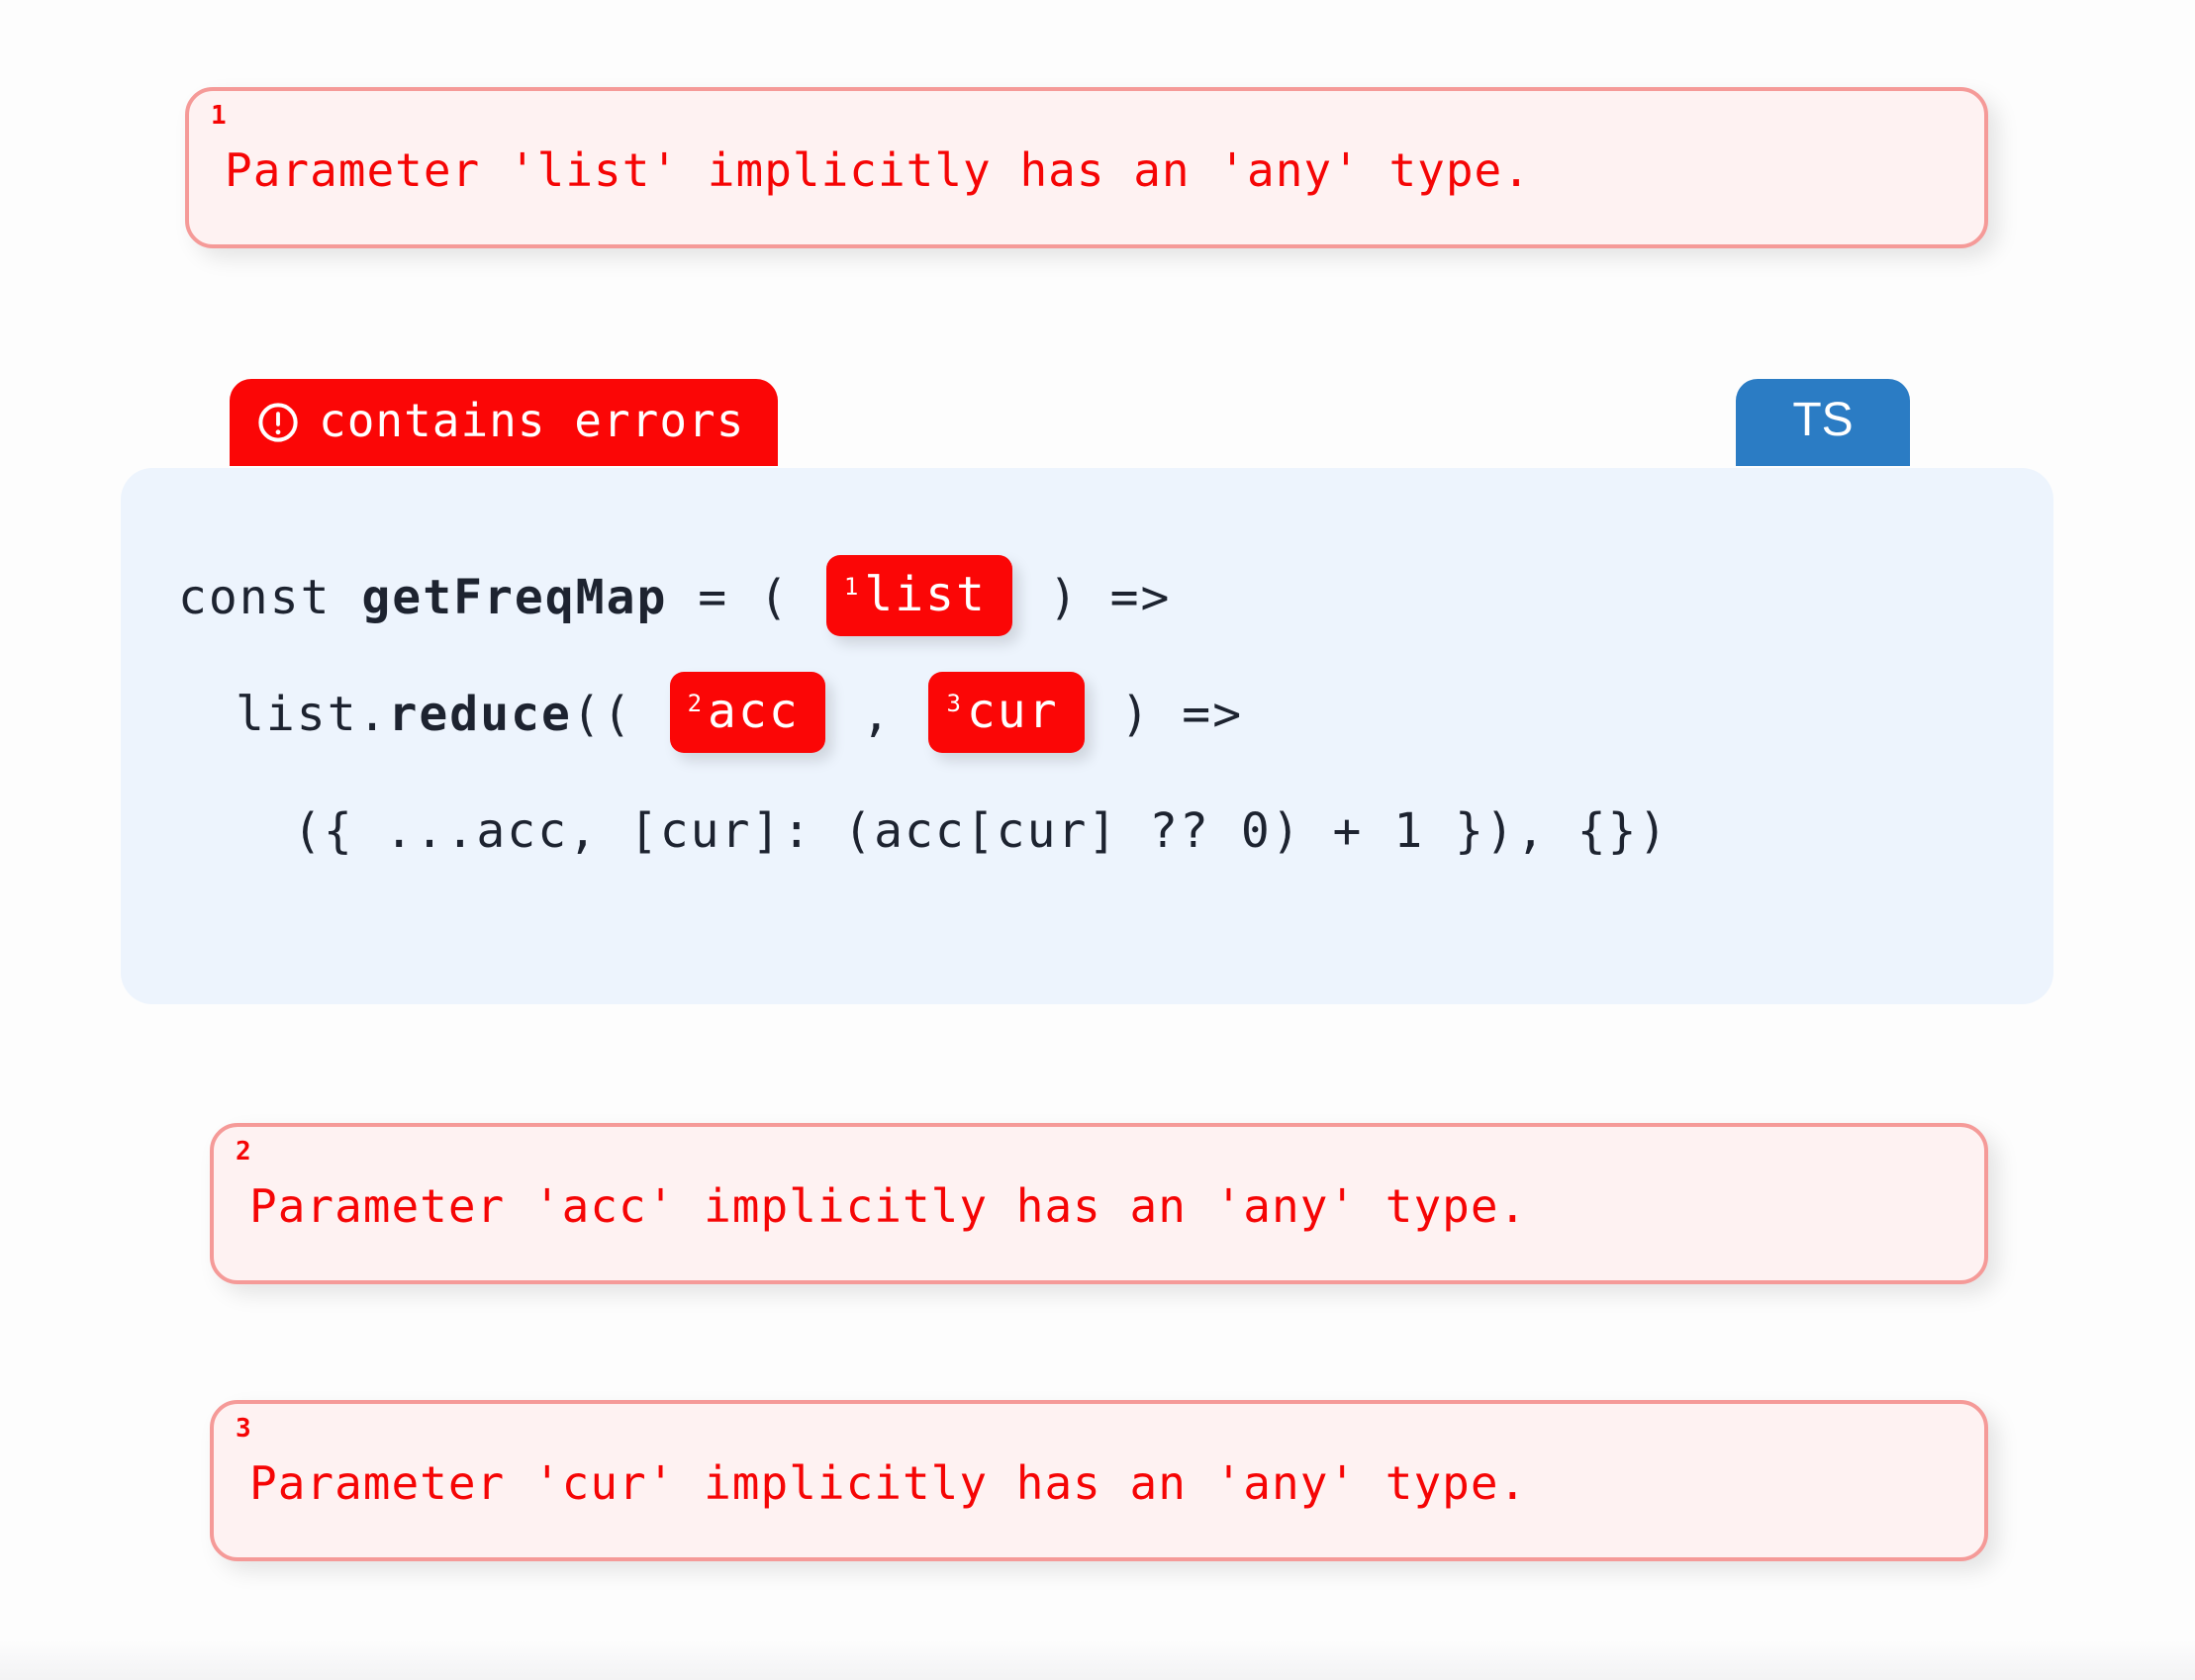  I want to click on code-token: ((, so click(617, 714).